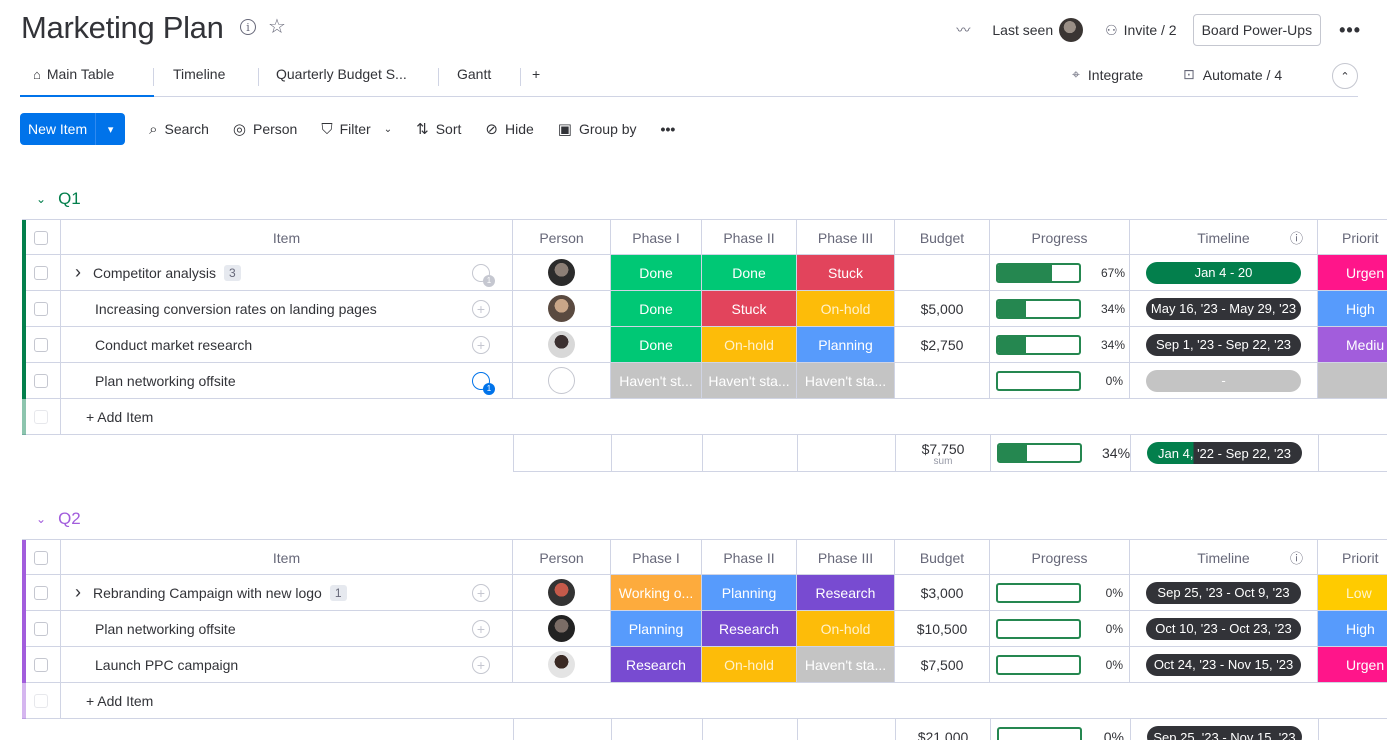 Image resolution: width=1387 pixels, height=740 pixels. Describe the element at coordinates (942, 628) in the screenshot. I see `budget-cell: $10,500` at that location.